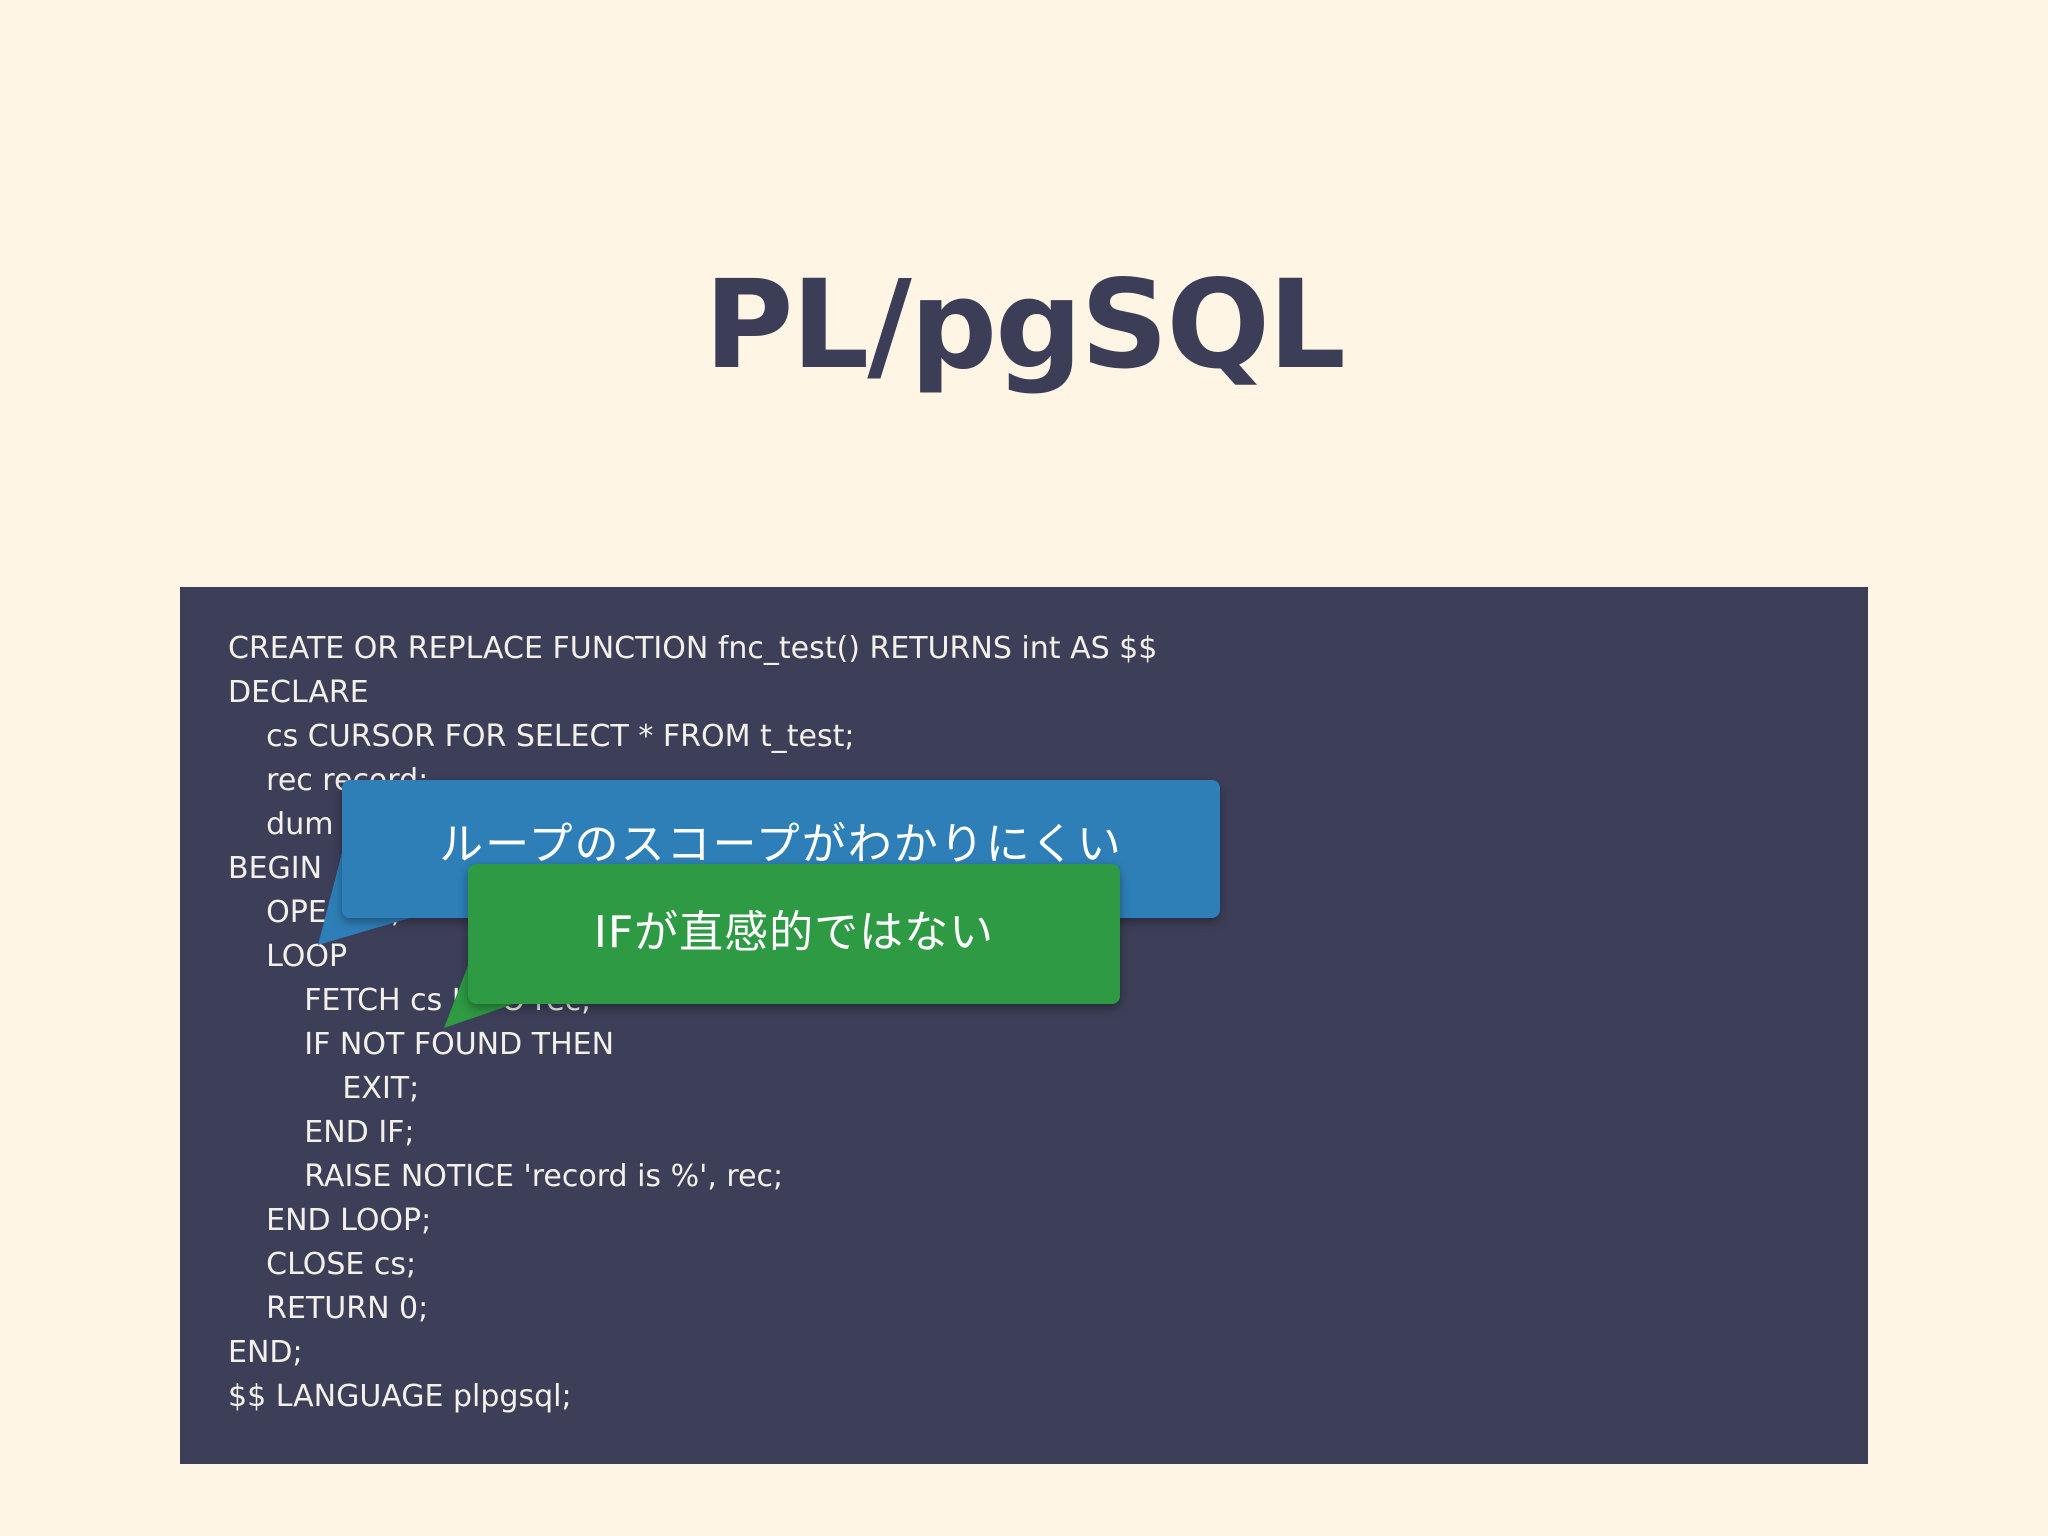 The width and height of the screenshot is (2048, 1536). I want to click on callout-if-intuitive: IFが直感的ではない, so click(794, 934).